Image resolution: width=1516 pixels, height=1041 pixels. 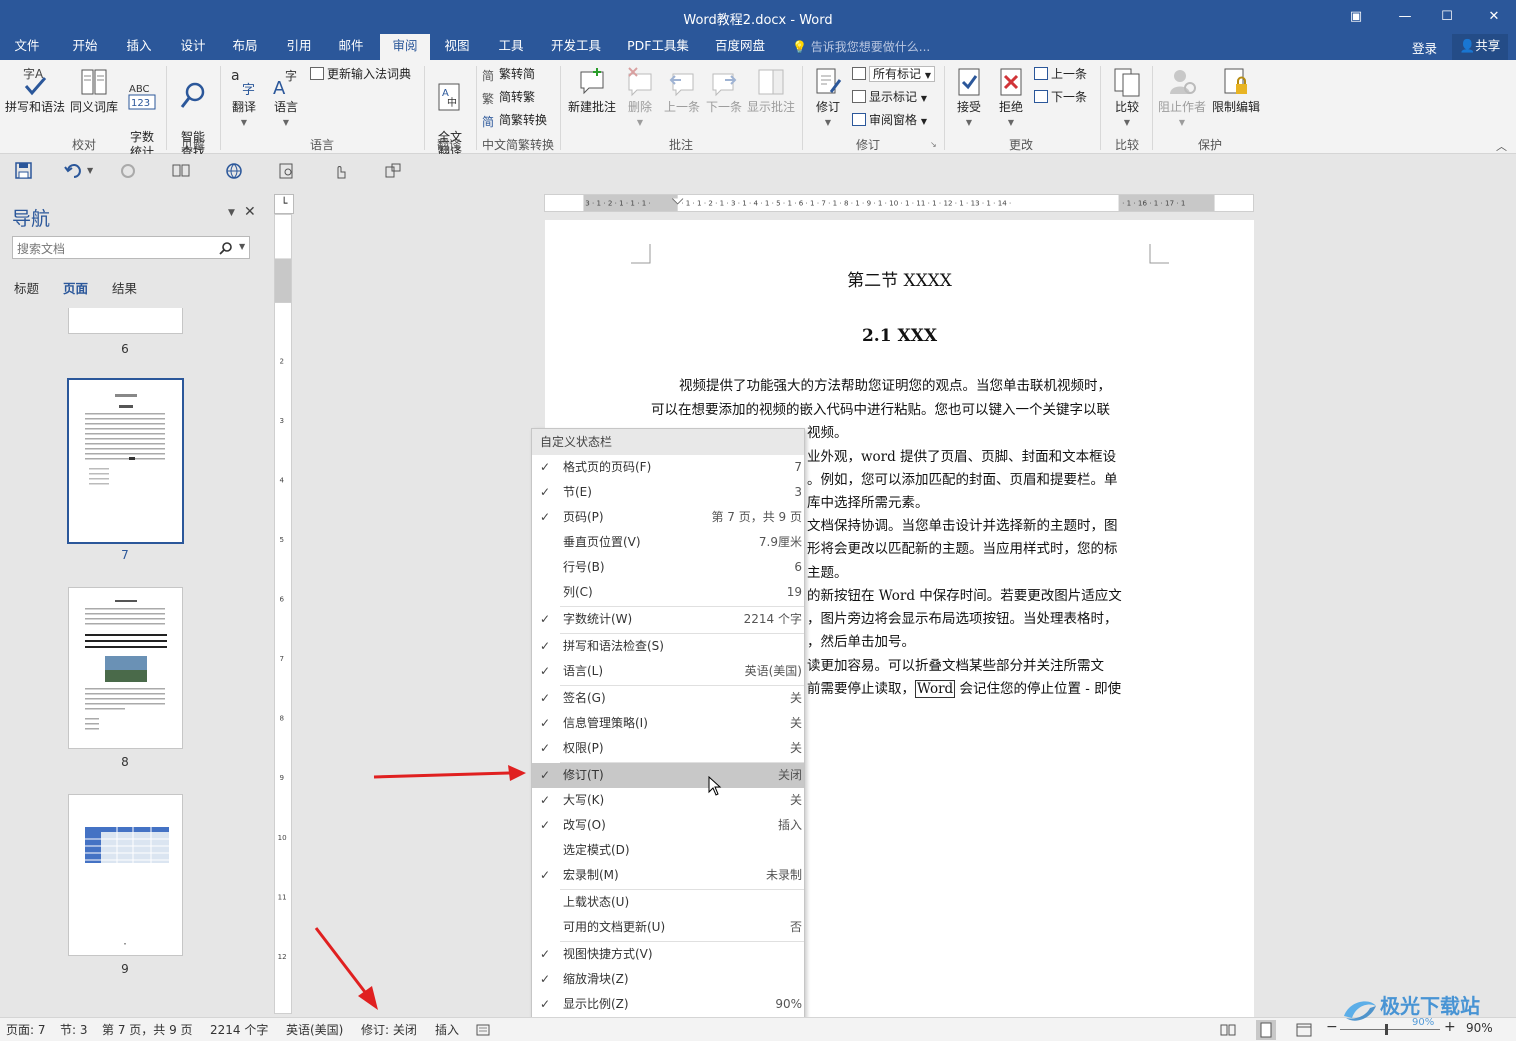 What do you see at coordinates (508, 74) in the screenshot?
I see `traditional-to-simplified-button: 简繁转简` at bounding box center [508, 74].